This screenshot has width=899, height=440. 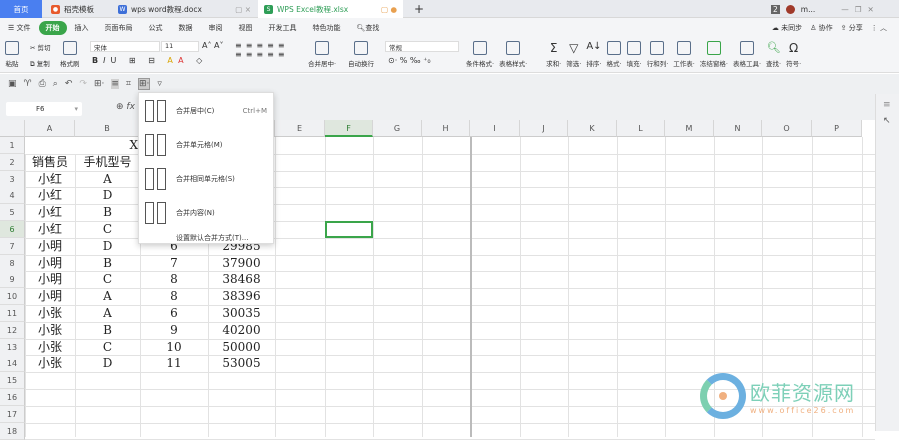 I want to click on menu-item-merge-center: 合并居中(C) Ctrl+M, so click(x=206, y=111).